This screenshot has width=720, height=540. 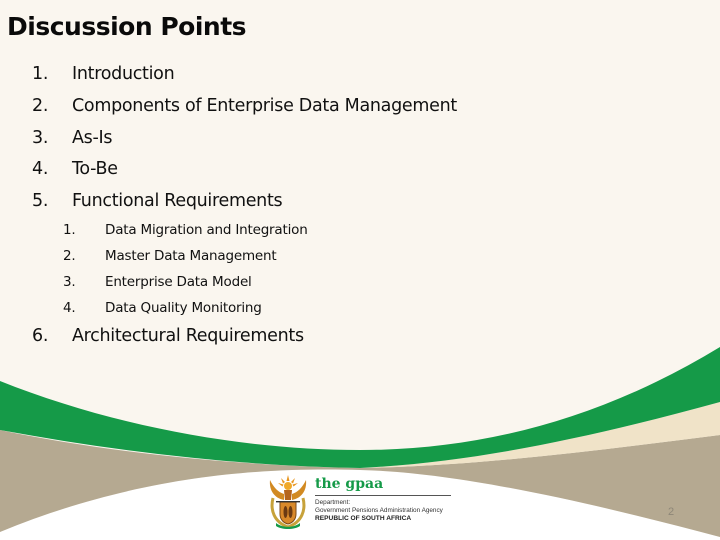 What do you see at coordinates (177, 201) in the screenshot?
I see `list-item-label: Functional Requirements` at bounding box center [177, 201].